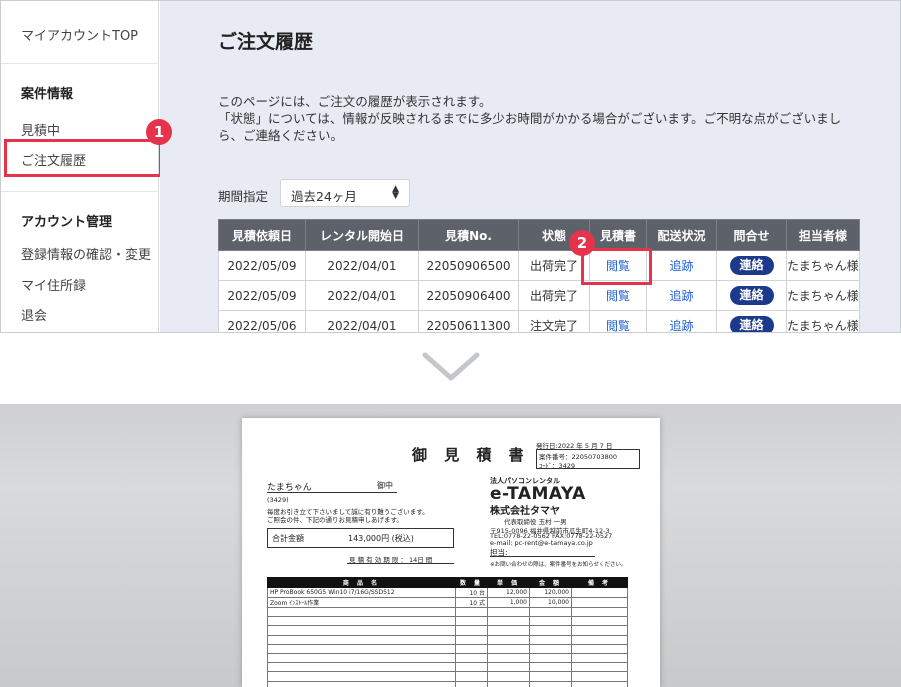 The width and height of the screenshot is (901, 687). What do you see at coordinates (266, 42) in the screenshot?
I see `page-title: ご注文履歴` at bounding box center [266, 42].